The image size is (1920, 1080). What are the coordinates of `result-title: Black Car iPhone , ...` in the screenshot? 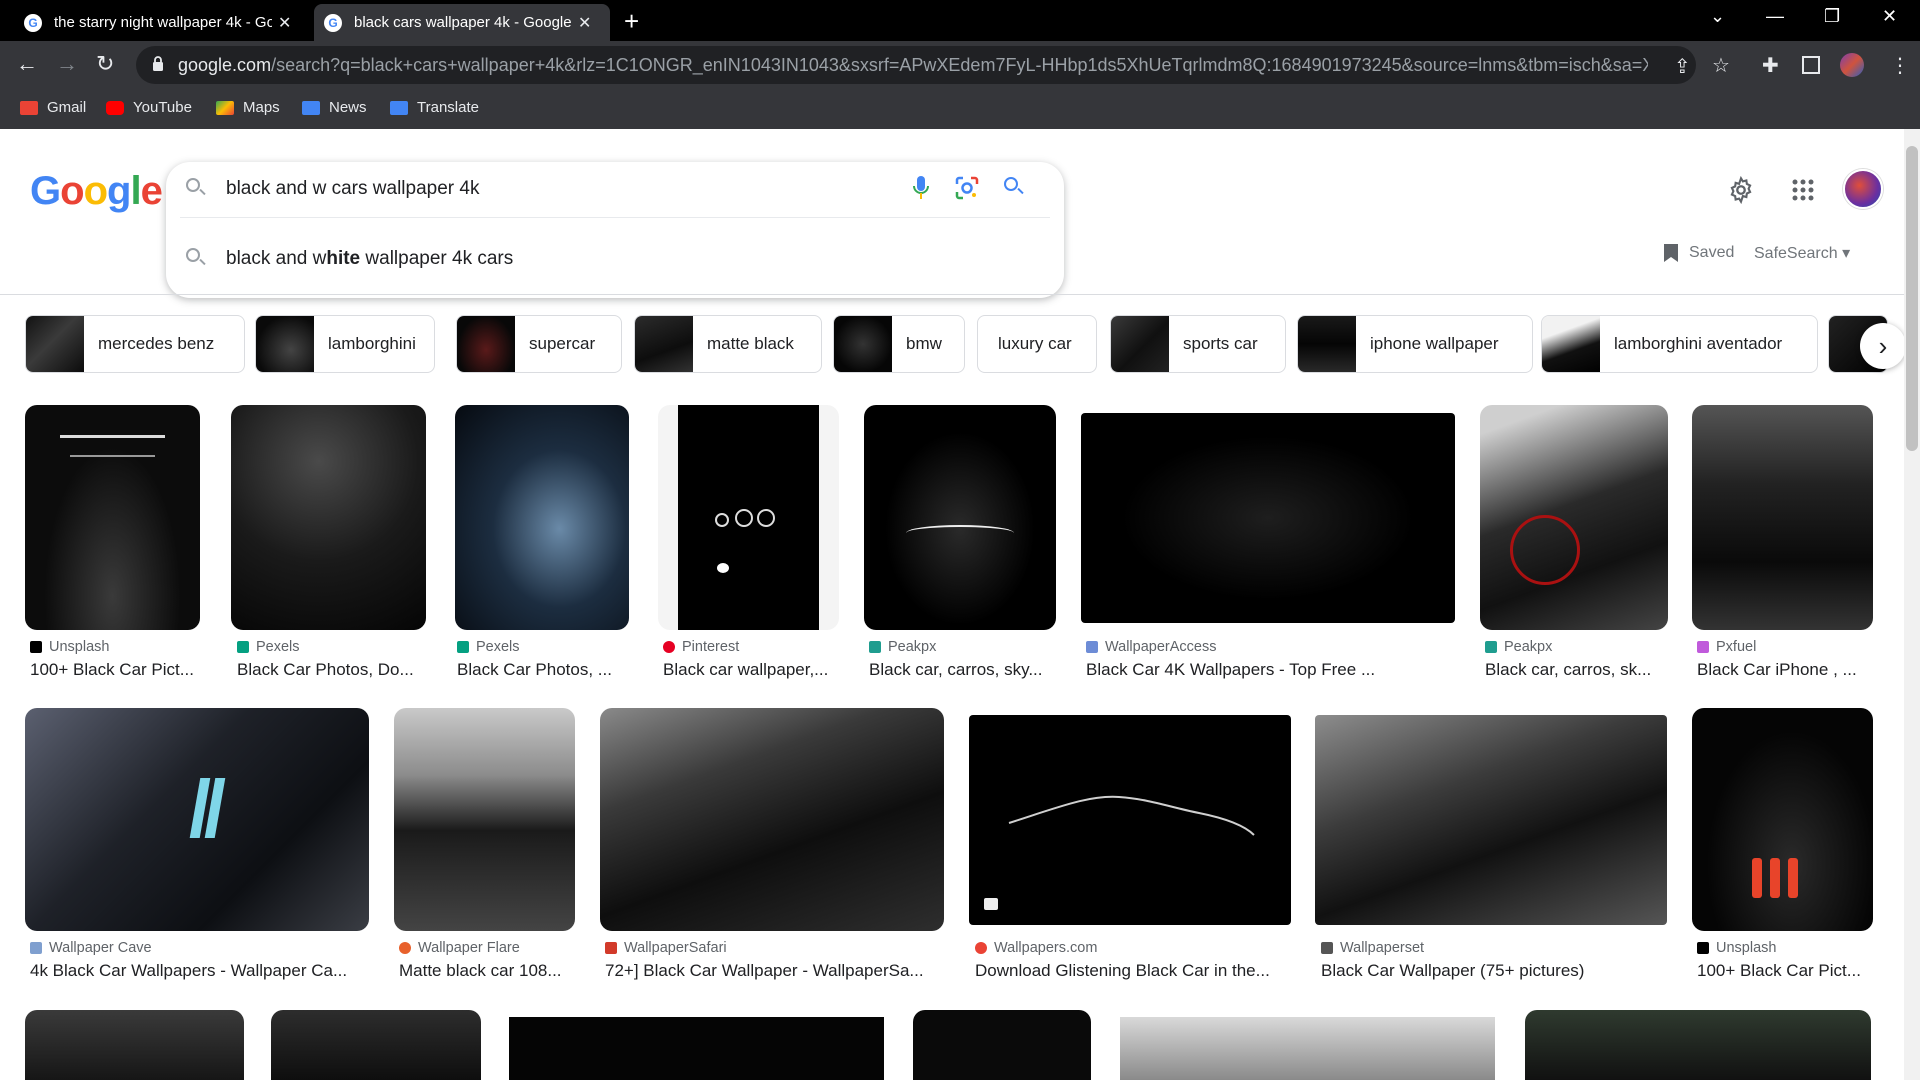 It's located at (1784, 670).